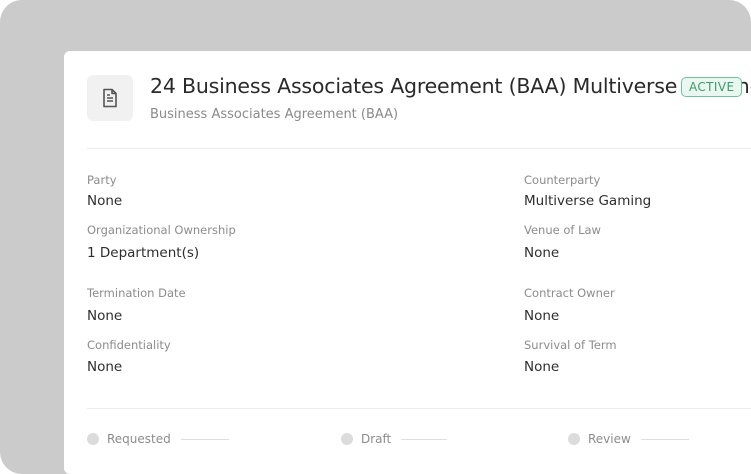 The height and width of the screenshot is (474, 751). I want to click on contract-owner-label: Contract Owner, so click(569, 293).